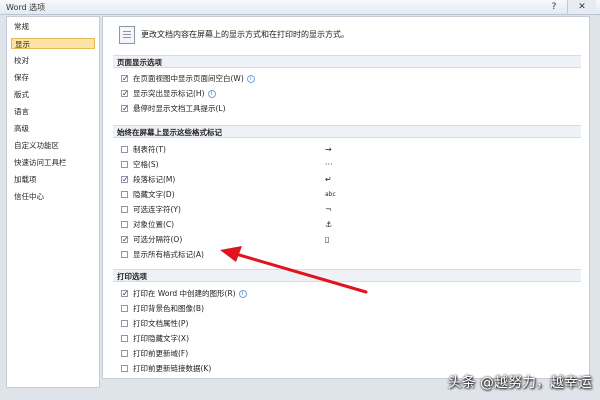  I want to click on sidebar-item-language: 语言, so click(53, 111).